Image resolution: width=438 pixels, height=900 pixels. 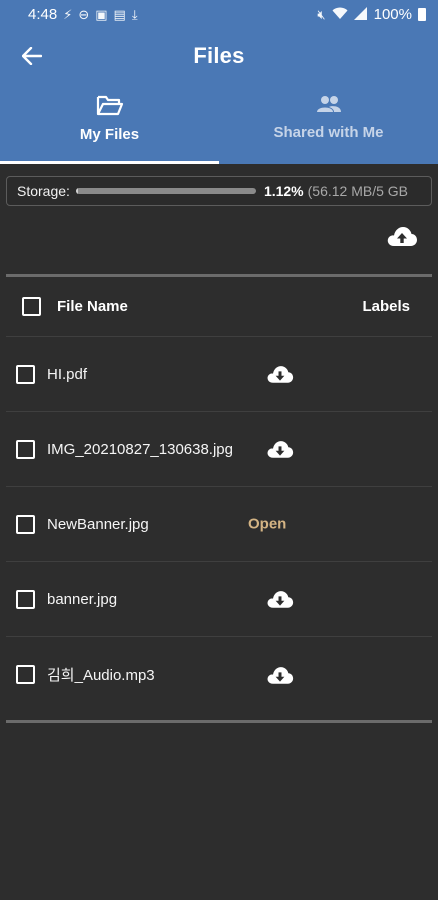 What do you see at coordinates (360, 14) in the screenshot?
I see `signal-icon` at bounding box center [360, 14].